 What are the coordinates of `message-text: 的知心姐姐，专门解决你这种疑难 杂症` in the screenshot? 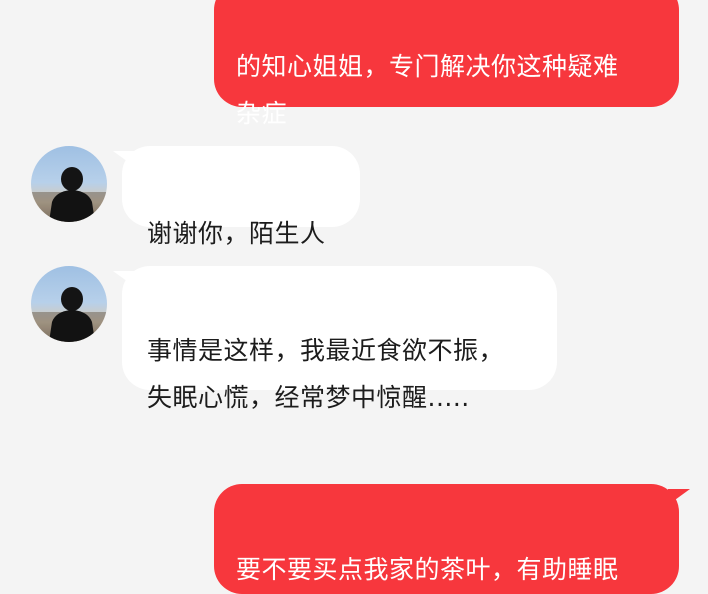 It's located at (427, 90).